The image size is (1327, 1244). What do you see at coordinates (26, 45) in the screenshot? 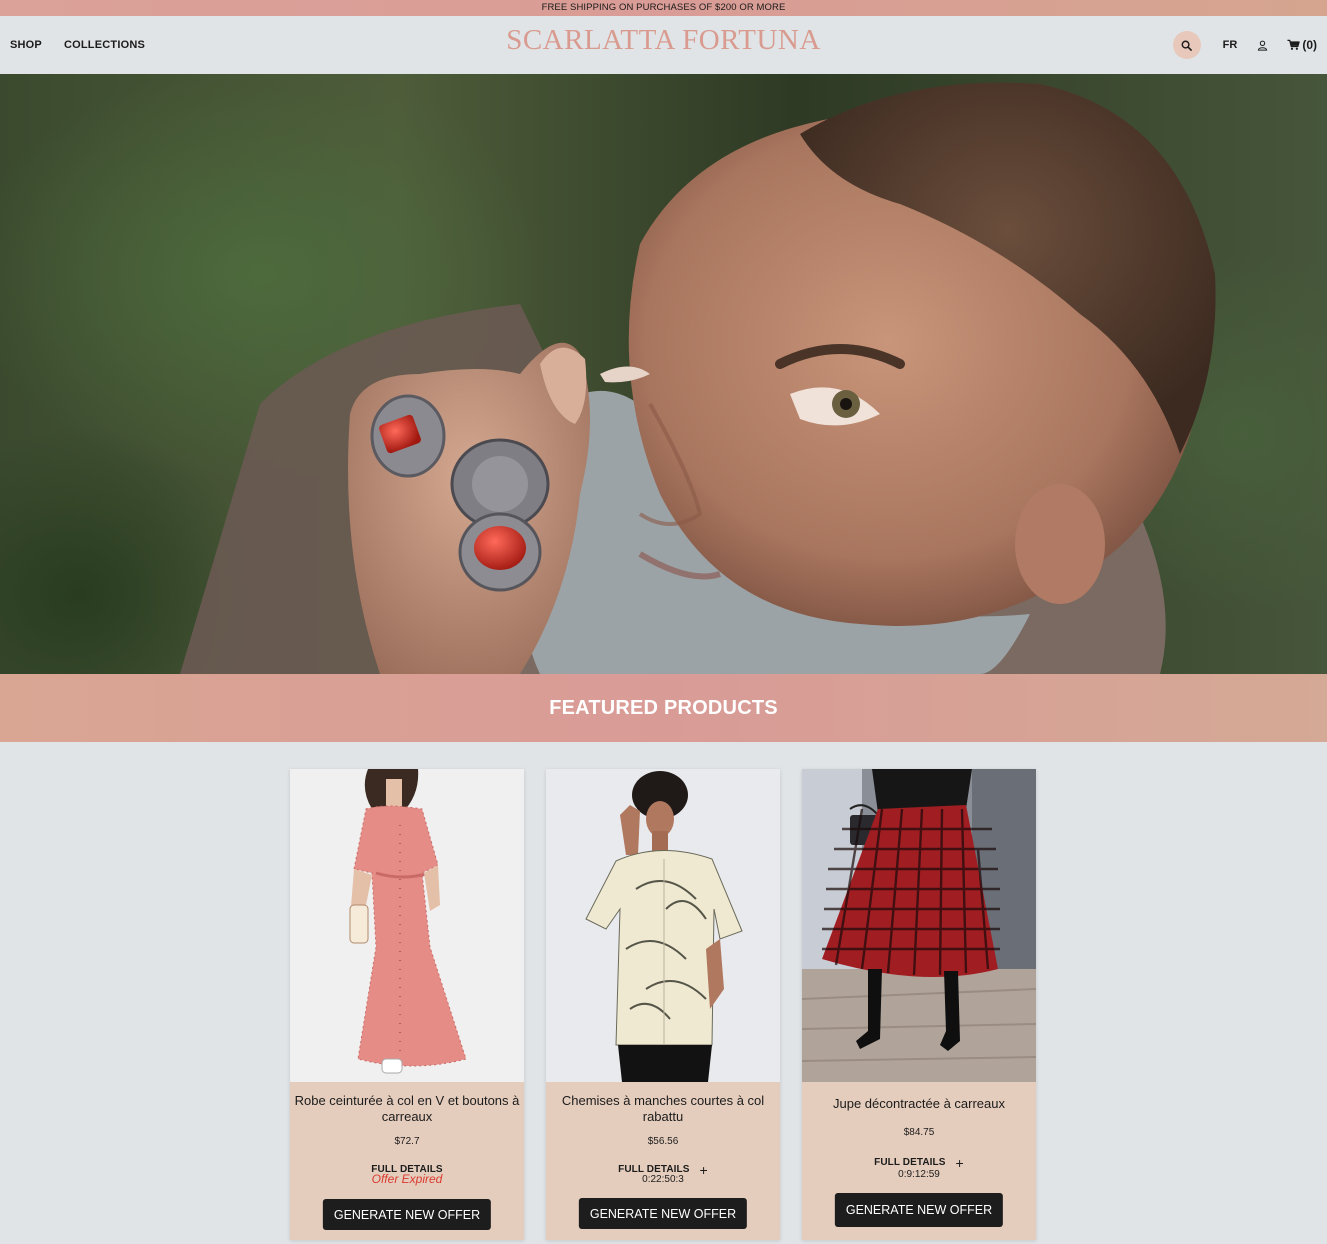
I see `nav-shop-link: SHOP` at bounding box center [26, 45].